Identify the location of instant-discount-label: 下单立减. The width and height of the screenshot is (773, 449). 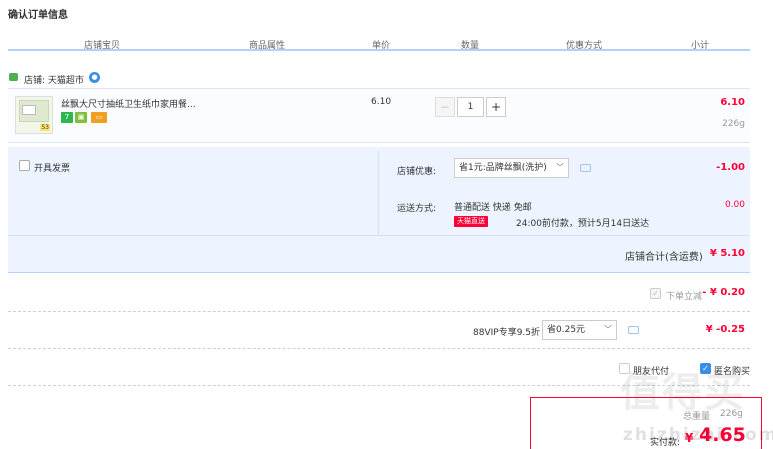
(684, 297).